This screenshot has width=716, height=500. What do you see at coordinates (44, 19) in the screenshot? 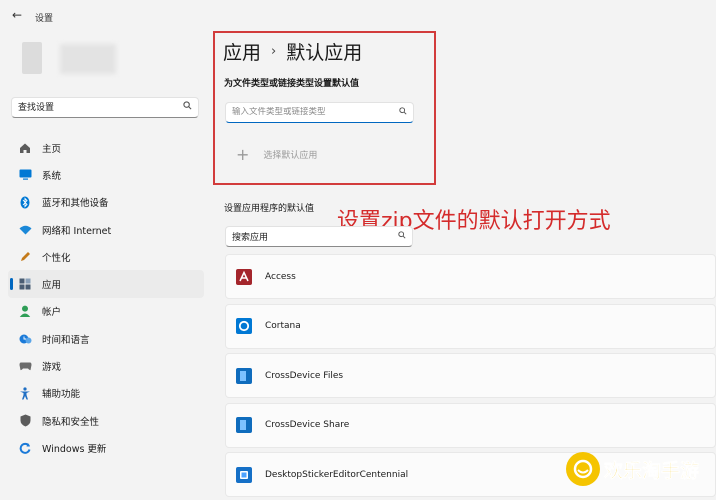
I see `window-title: 设置` at bounding box center [44, 19].